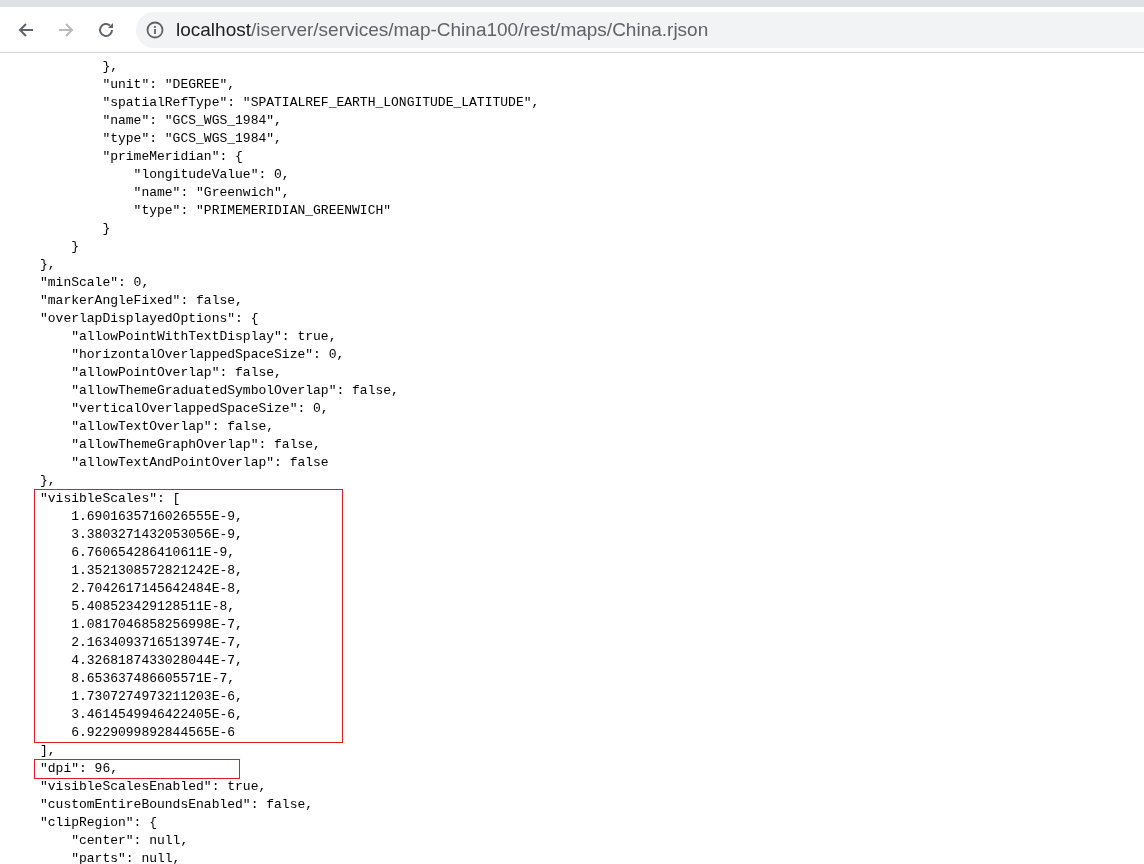 The height and width of the screenshot is (864, 1144). I want to click on json-line: 2.7042617145642484E-8,, so click(156, 589).